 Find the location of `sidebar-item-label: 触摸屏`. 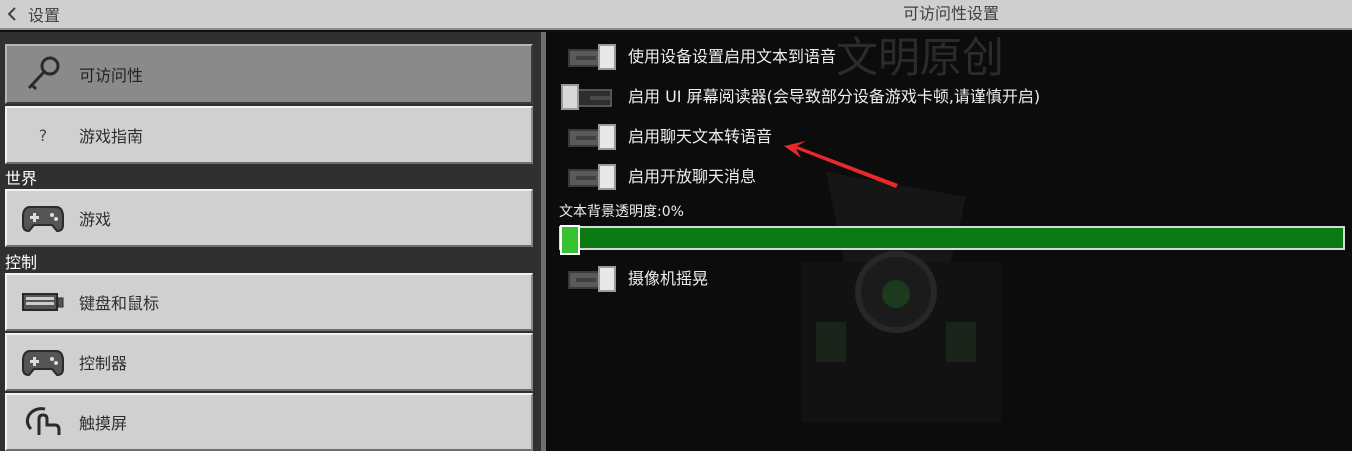

sidebar-item-label: 触摸屏 is located at coordinates (103, 423).